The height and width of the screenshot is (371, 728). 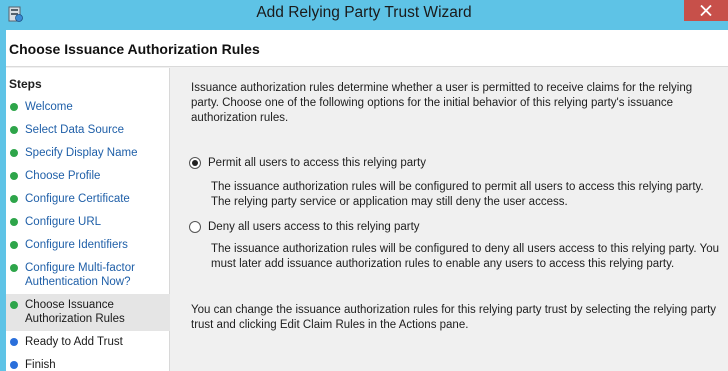 I want to click on permit-all-radio, so click(x=195, y=163).